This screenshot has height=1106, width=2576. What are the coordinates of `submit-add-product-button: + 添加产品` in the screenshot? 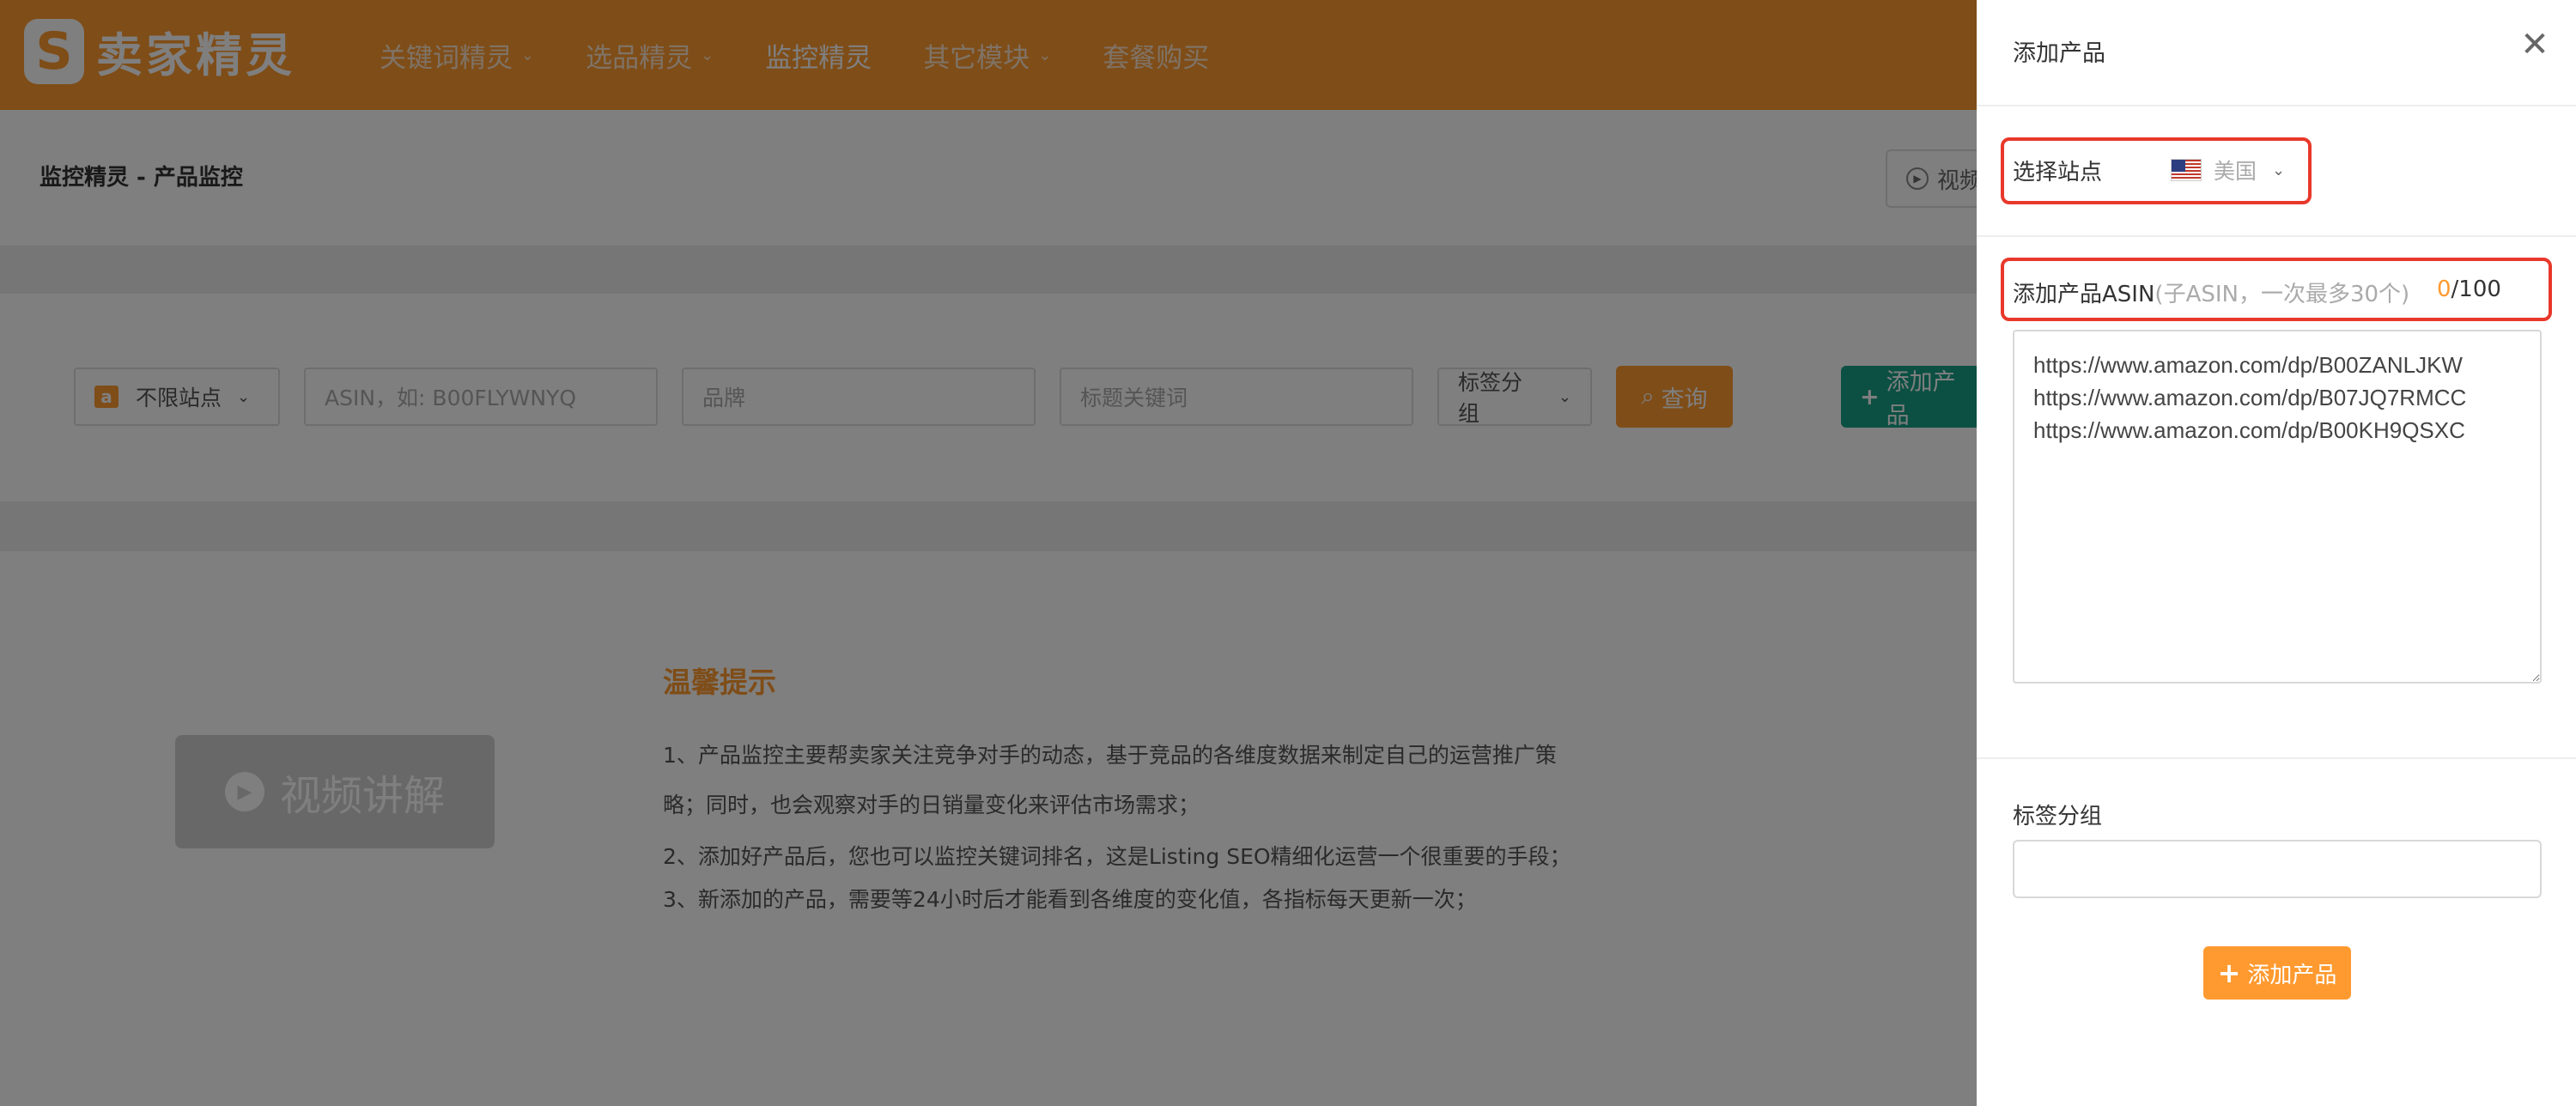 It's located at (2277, 973).